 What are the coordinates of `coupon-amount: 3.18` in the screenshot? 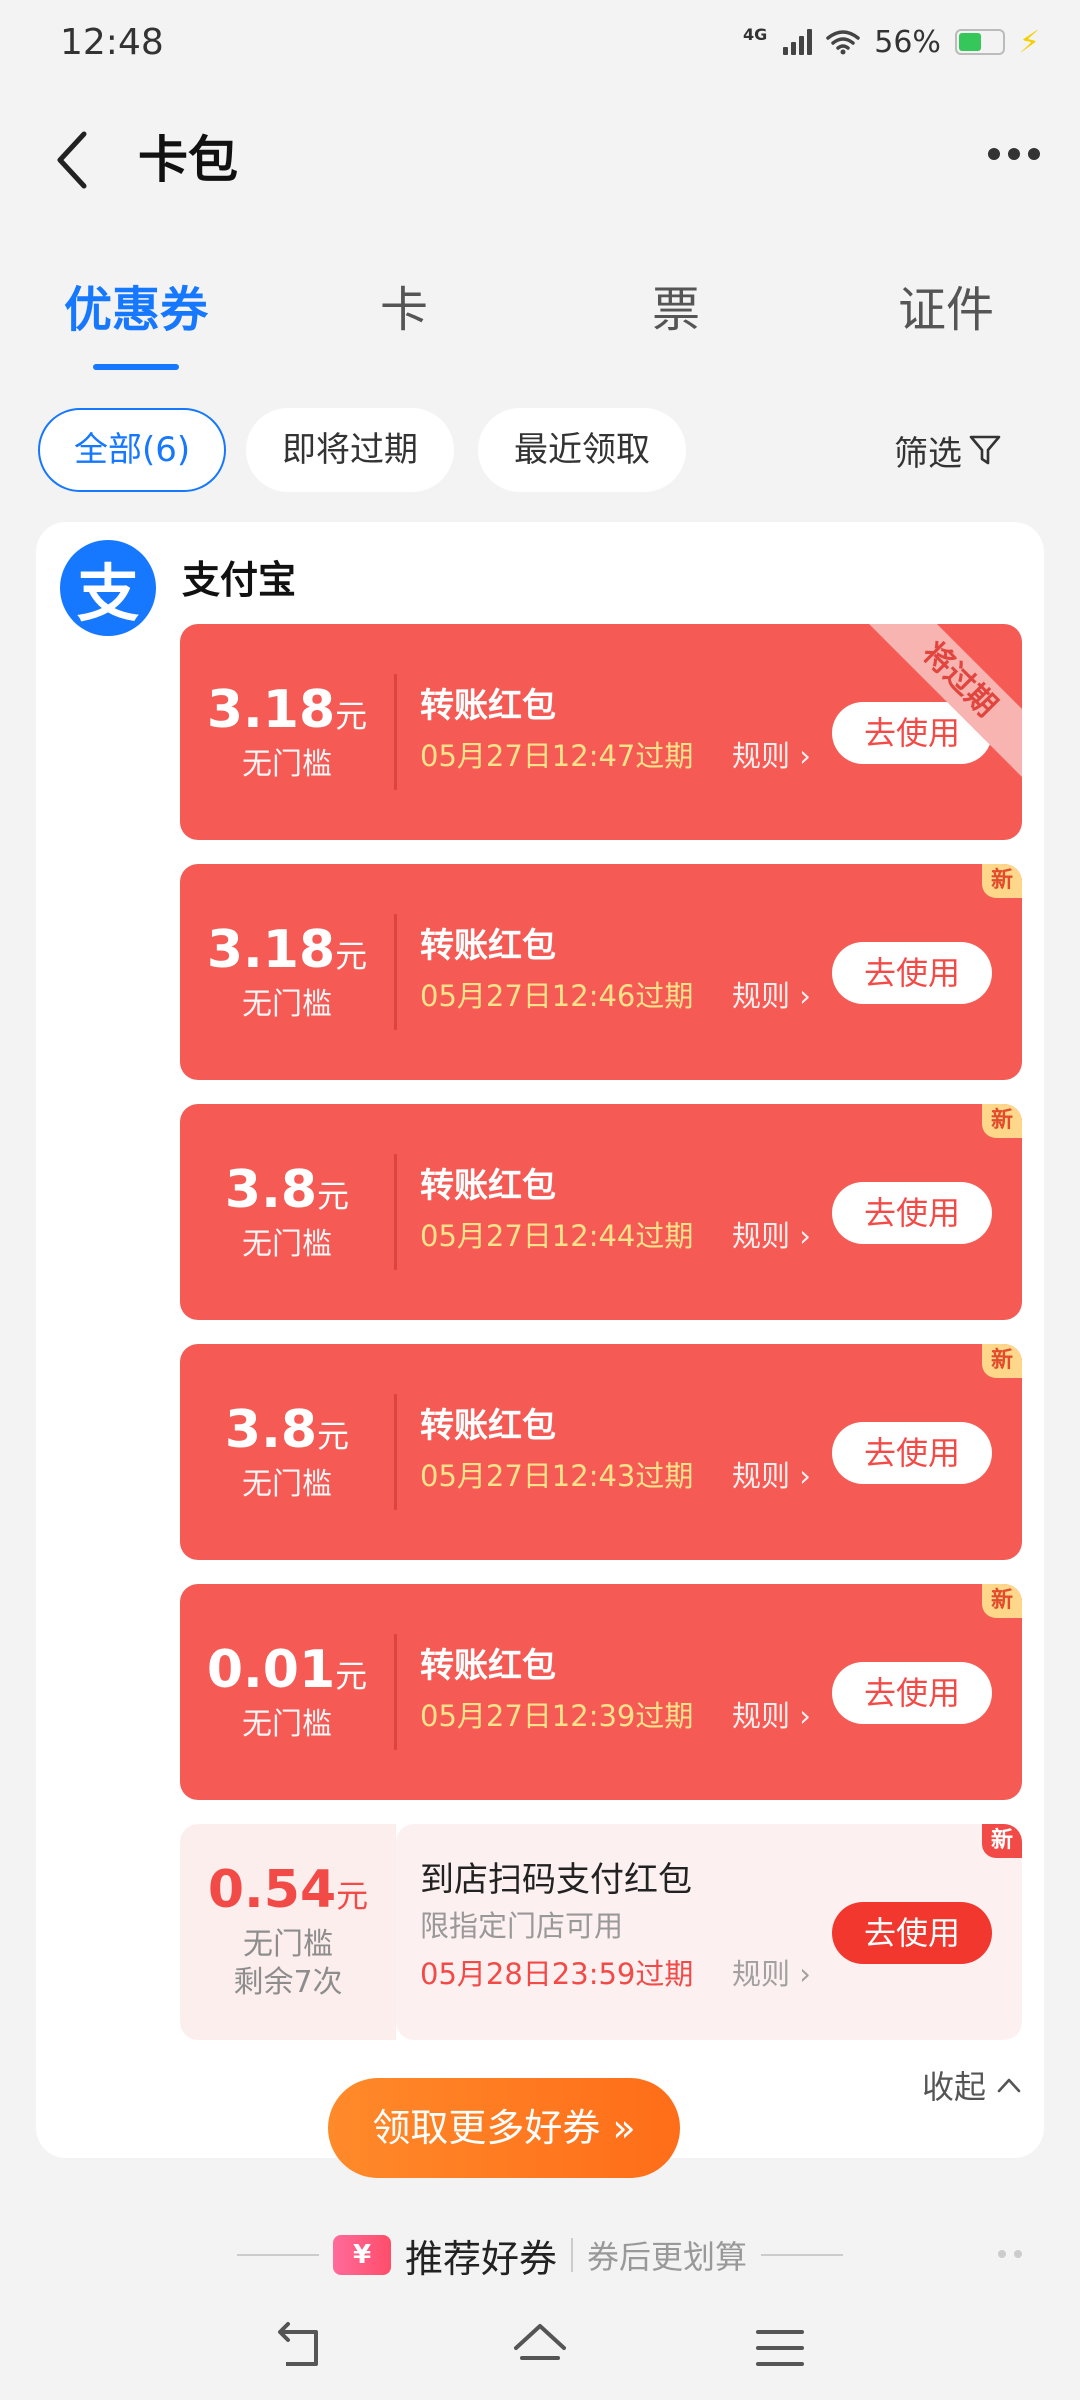 It's located at (271, 950).